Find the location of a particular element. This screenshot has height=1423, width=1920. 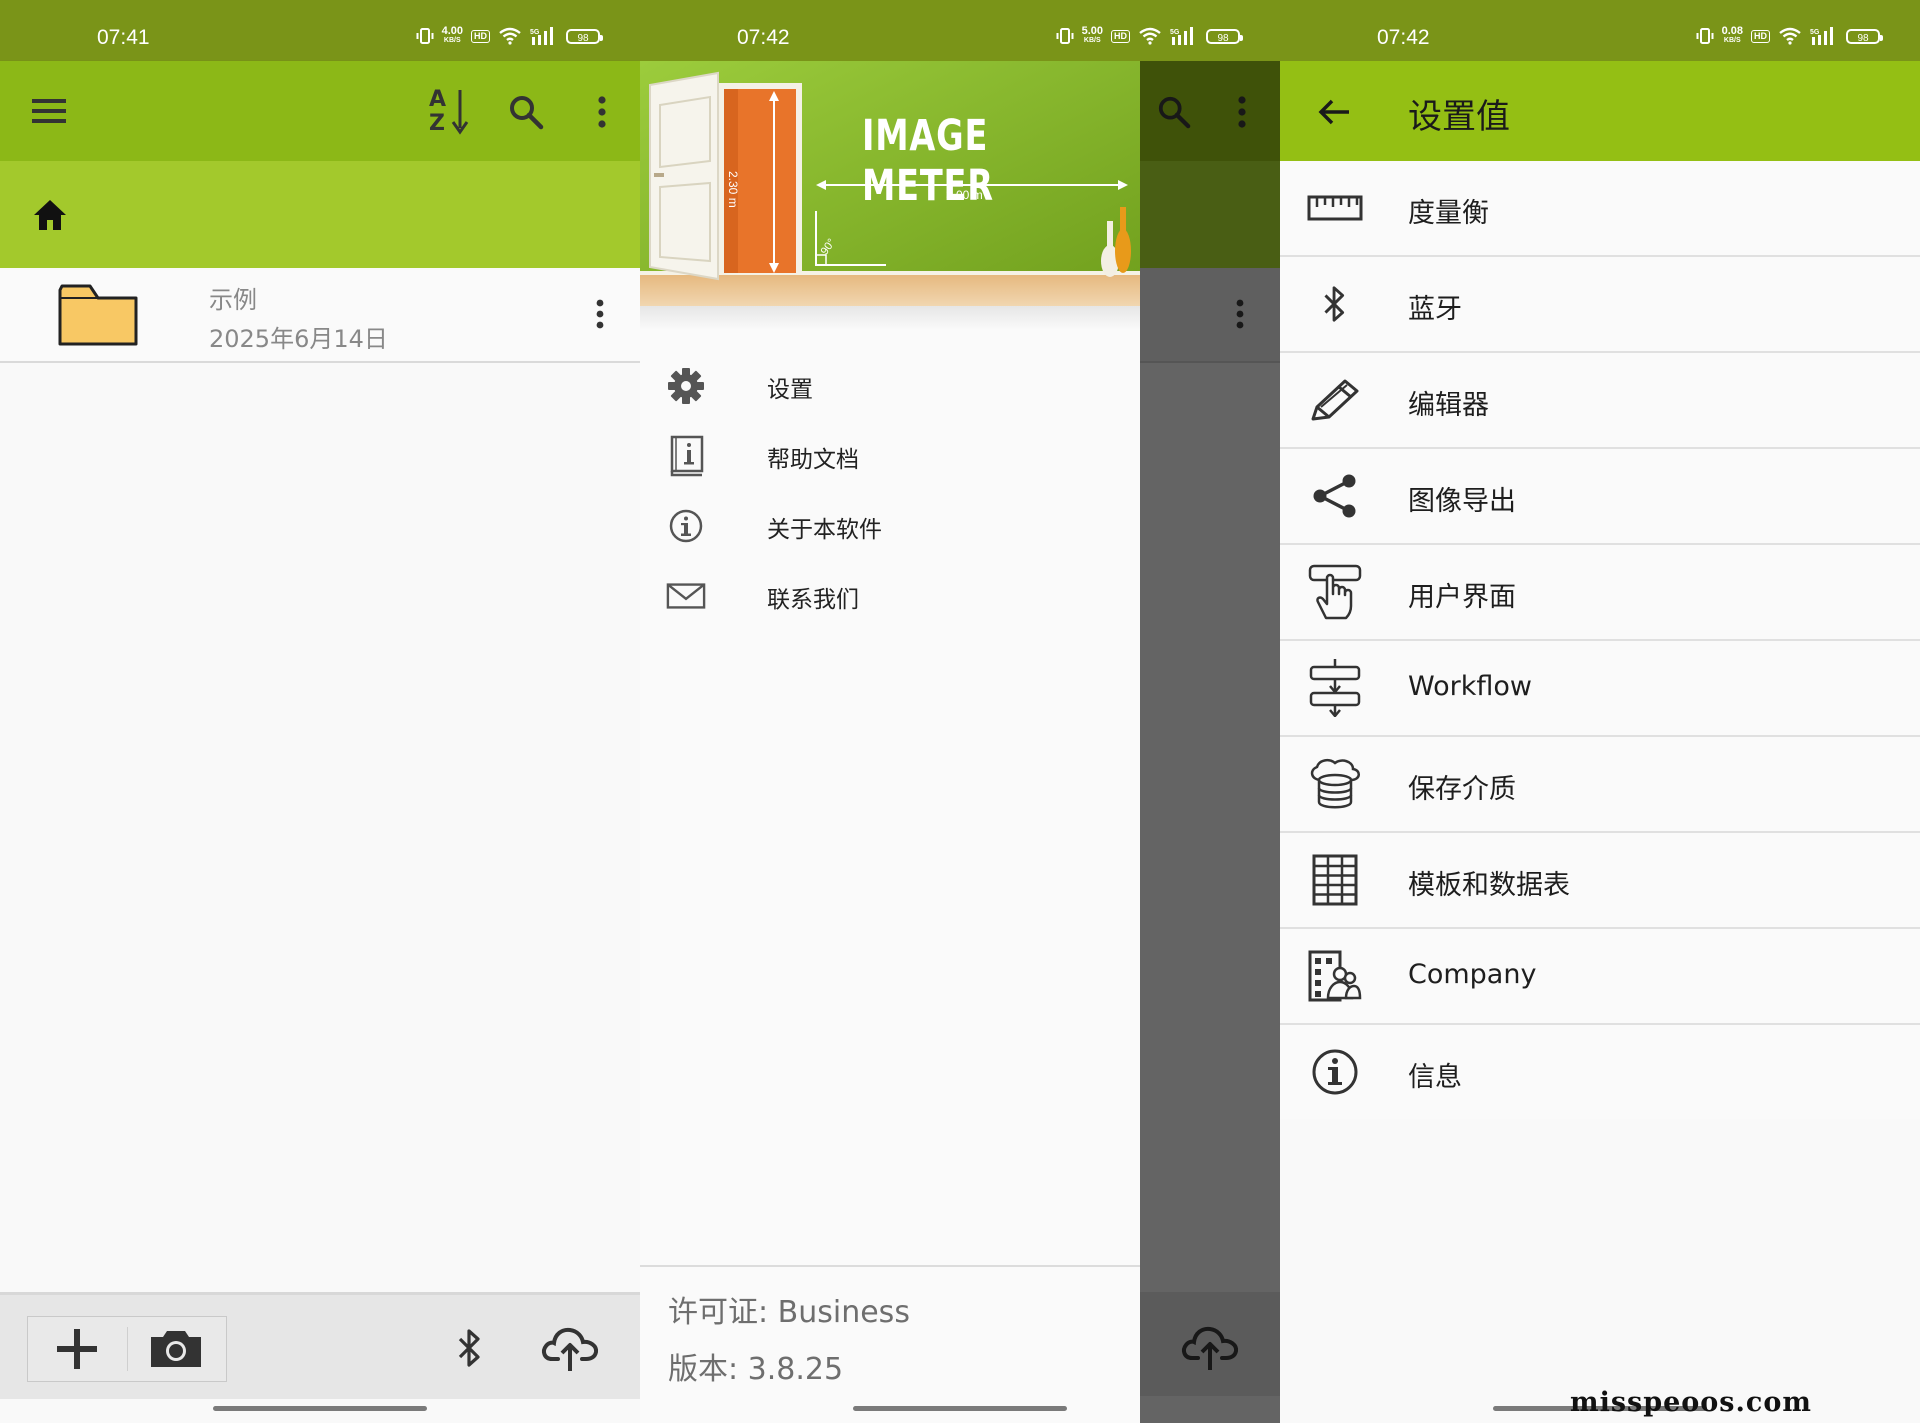

folder-icon is located at coordinates (98, 313).